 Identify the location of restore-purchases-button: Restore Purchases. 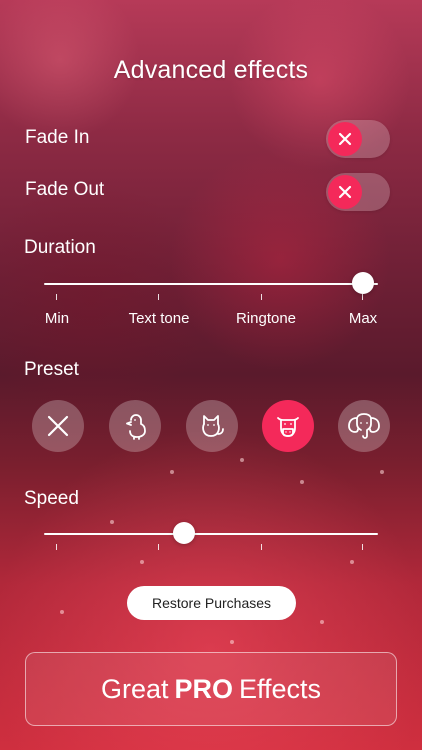
(211, 603).